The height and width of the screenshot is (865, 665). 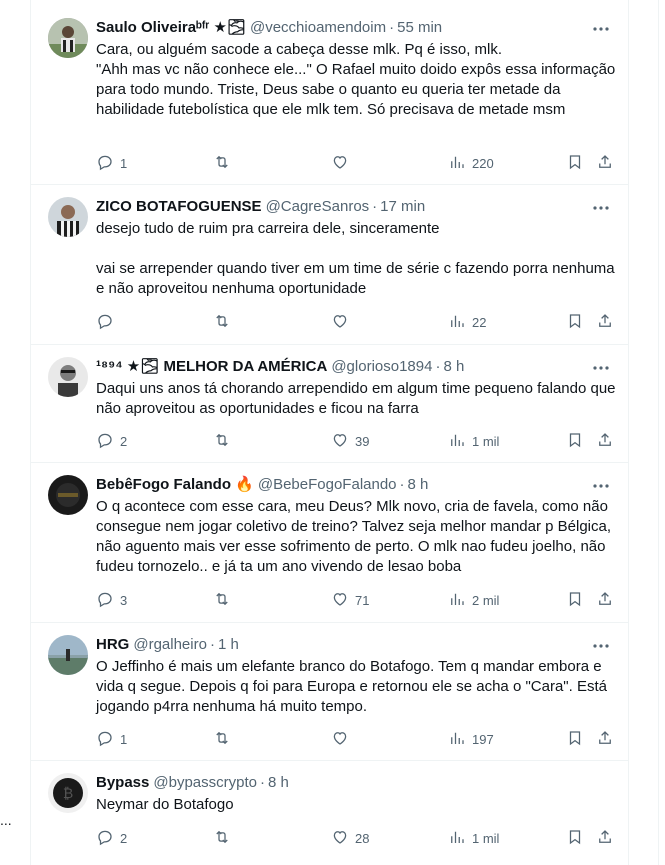 I want to click on like-count: 71, so click(x=362, y=600).